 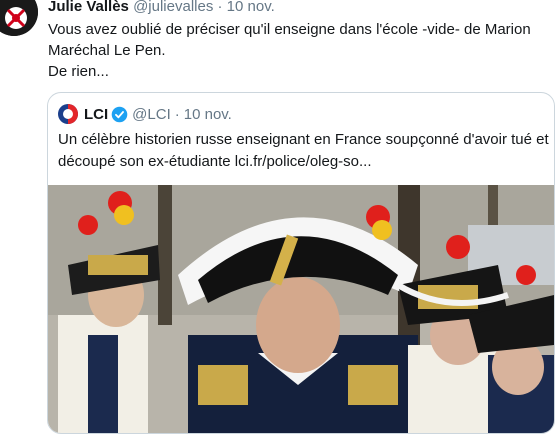 I want to click on tweet-header: Julie Vallès @julievalles · 10 nov., so click(x=161, y=8).